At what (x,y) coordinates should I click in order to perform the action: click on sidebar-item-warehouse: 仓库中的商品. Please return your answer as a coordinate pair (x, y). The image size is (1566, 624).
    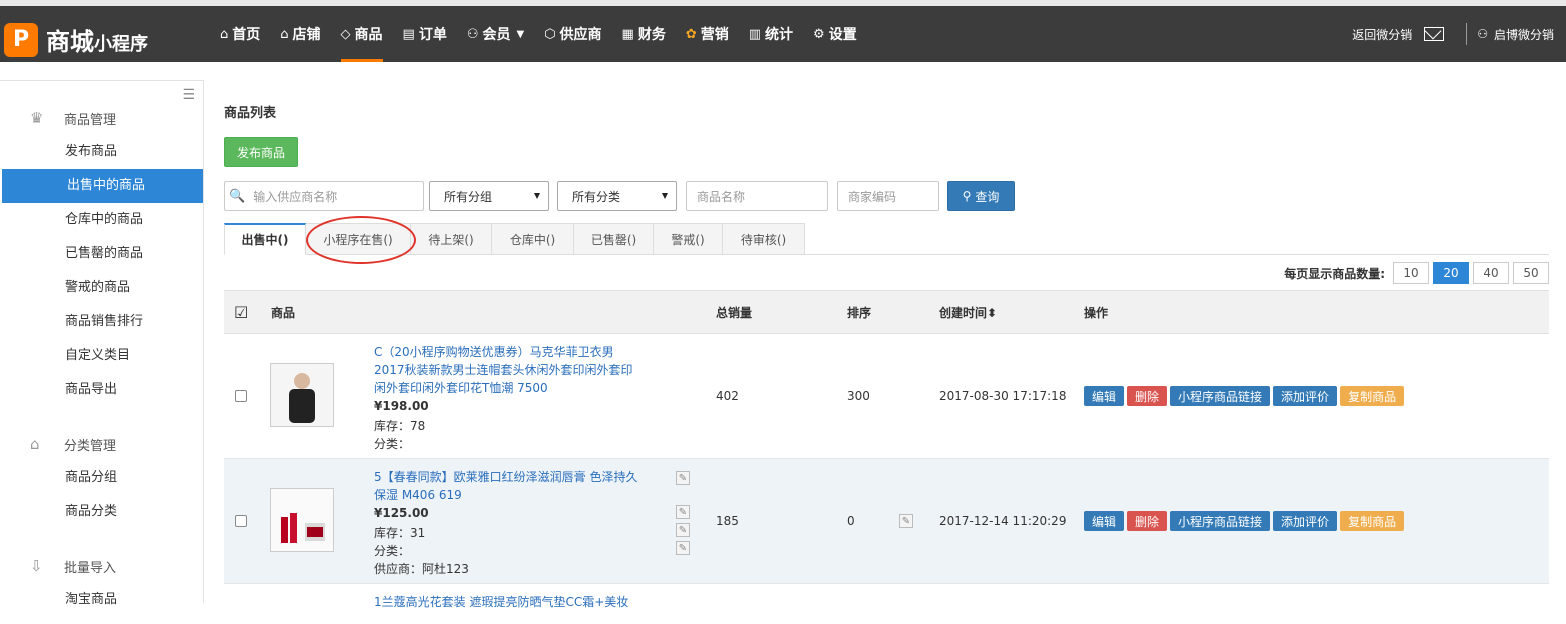
    Looking at the image, I should click on (101, 220).